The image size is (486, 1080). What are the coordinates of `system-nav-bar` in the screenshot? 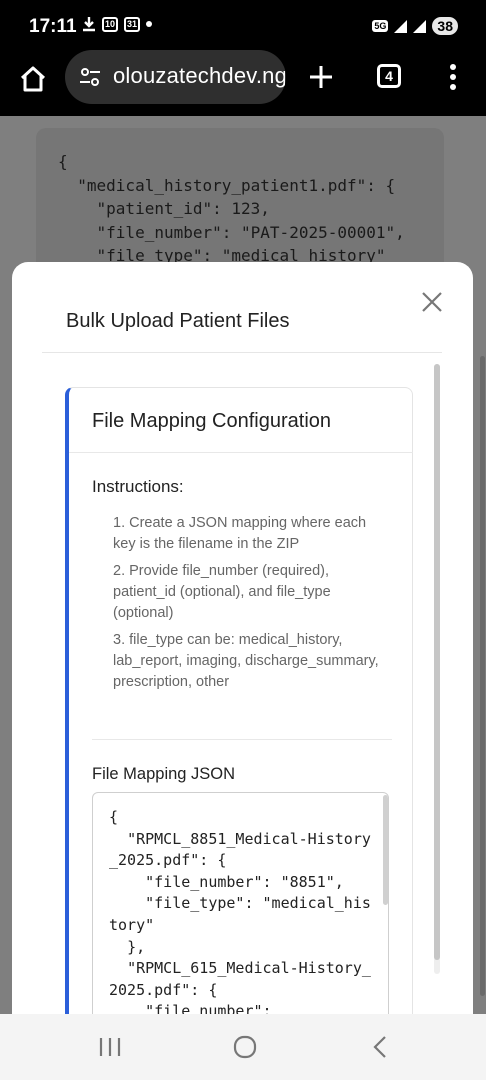 It's located at (243, 1047).